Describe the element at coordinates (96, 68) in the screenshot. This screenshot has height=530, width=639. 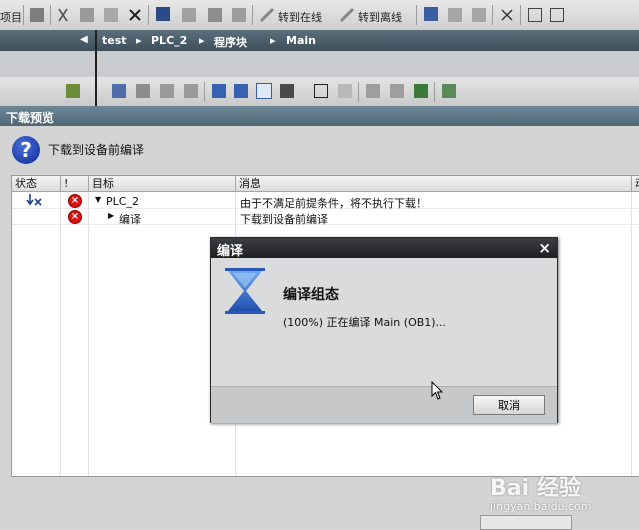
I see `pane-splitter` at that location.